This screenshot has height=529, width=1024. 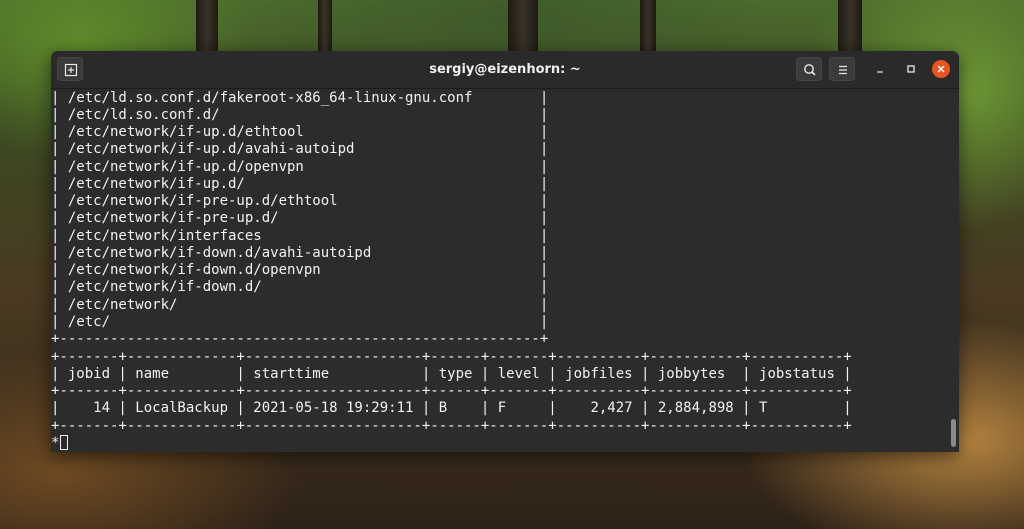 What do you see at coordinates (300, 305) in the screenshot?
I see `terminal-line: | /etc/network/ |` at bounding box center [300, 305].